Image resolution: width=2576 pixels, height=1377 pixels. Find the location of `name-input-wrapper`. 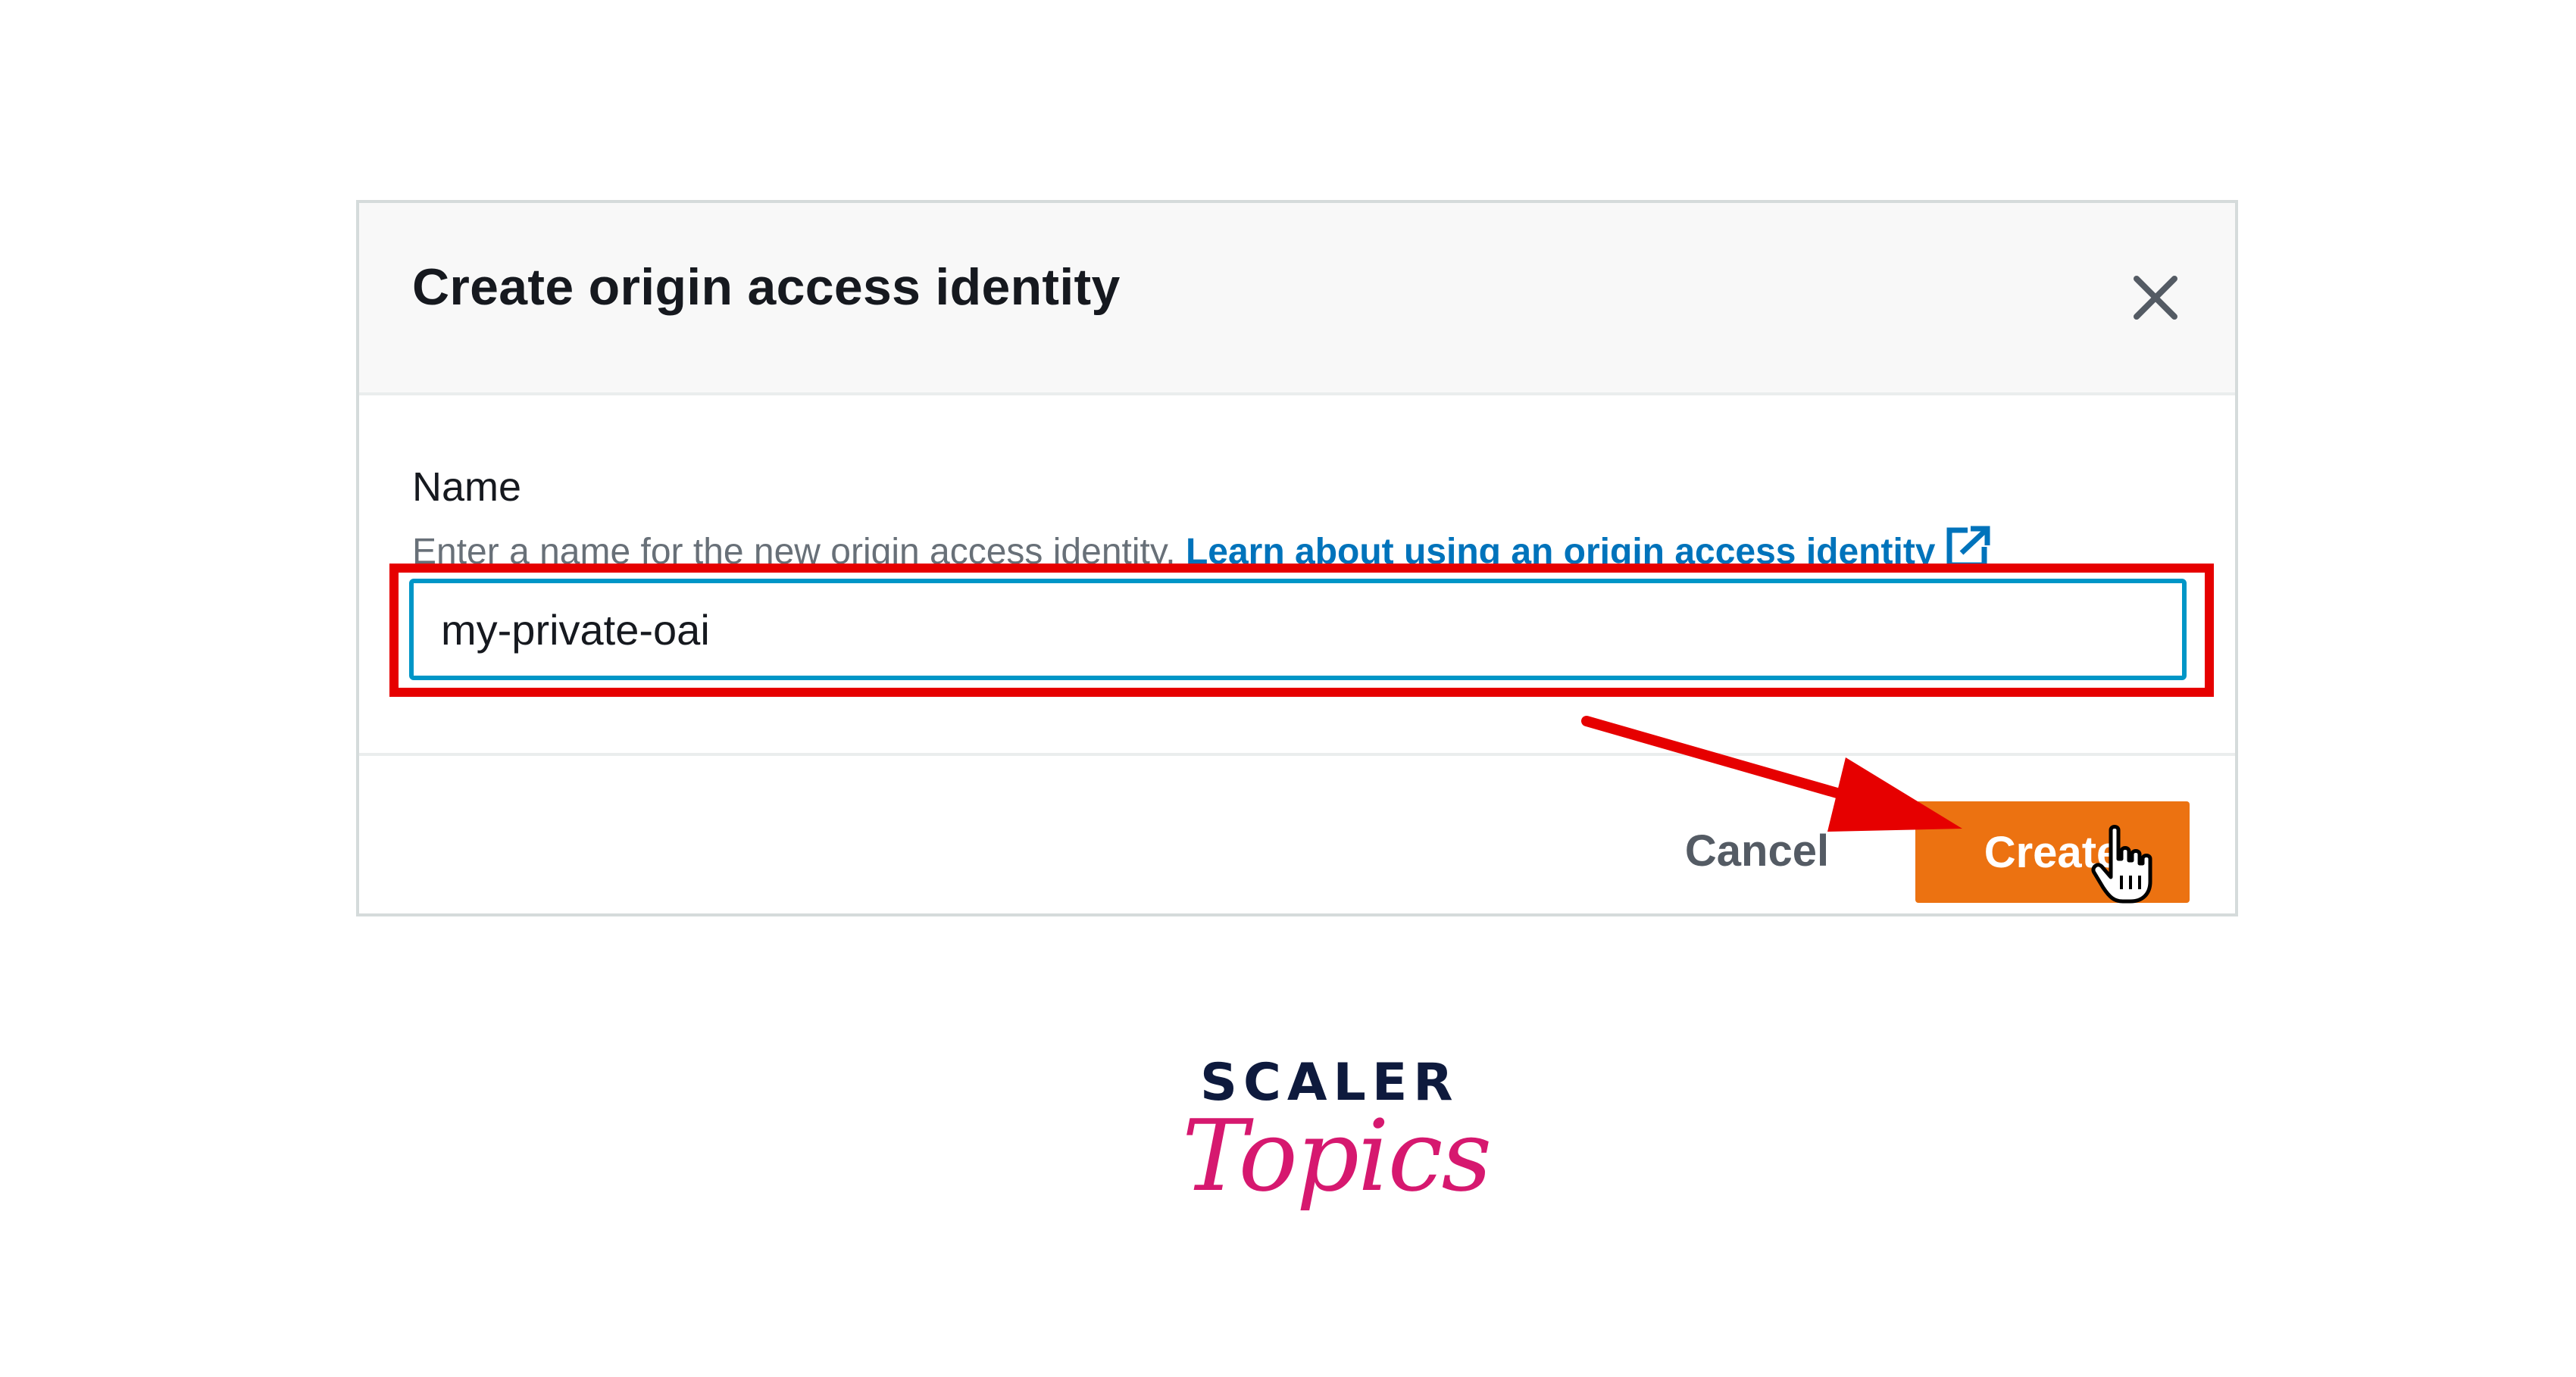

name-input-wrapper is located at coordinates (1298, 629).